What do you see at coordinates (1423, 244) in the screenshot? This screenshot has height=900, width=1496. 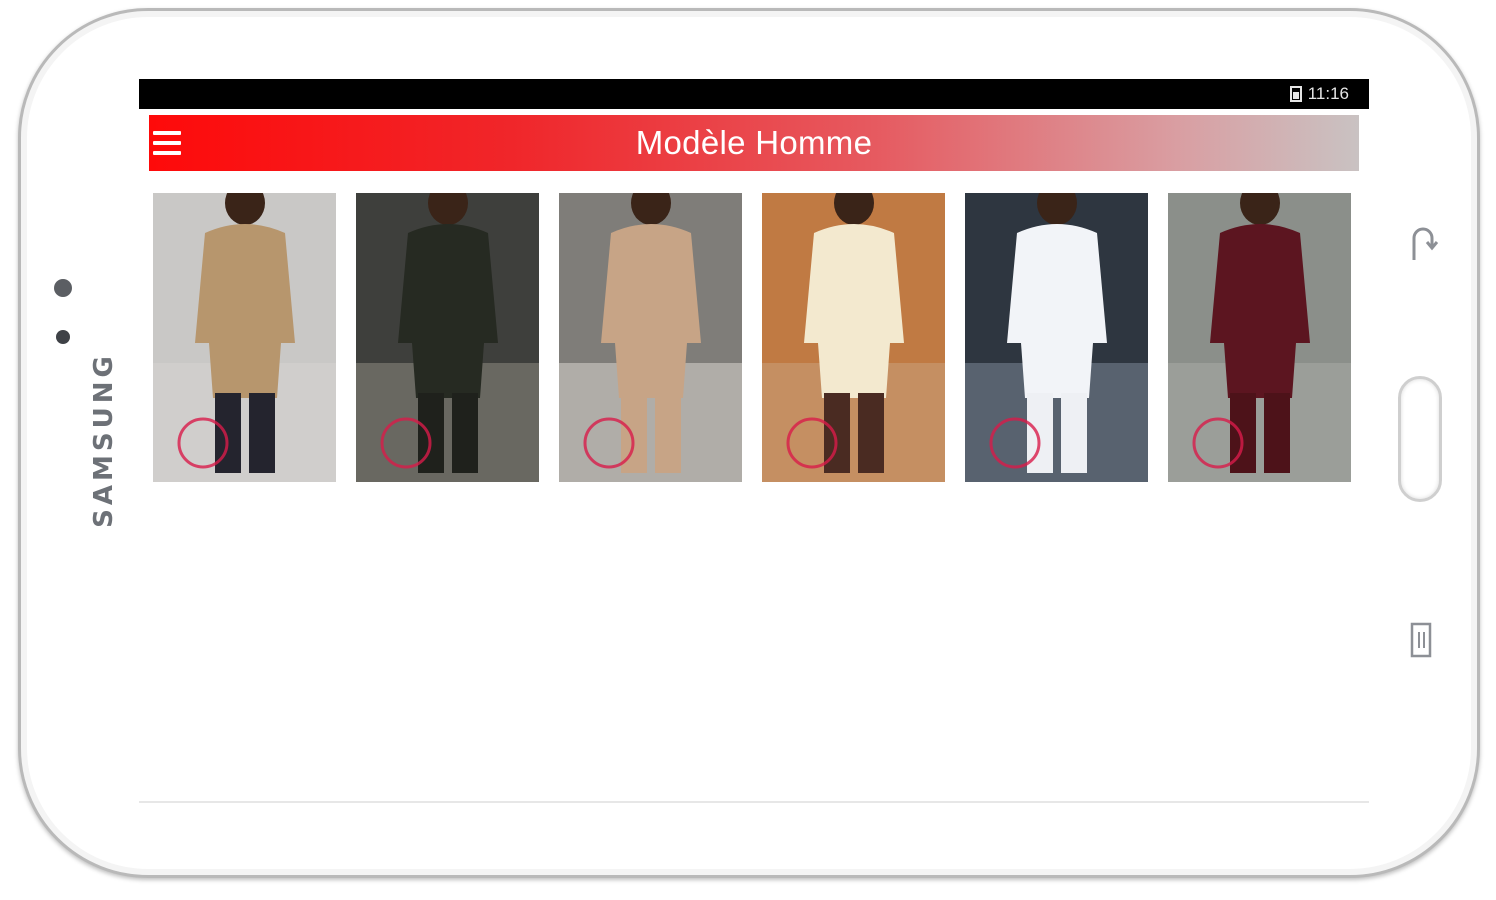 I see `back-icon` at bounding box center [1423, 244].